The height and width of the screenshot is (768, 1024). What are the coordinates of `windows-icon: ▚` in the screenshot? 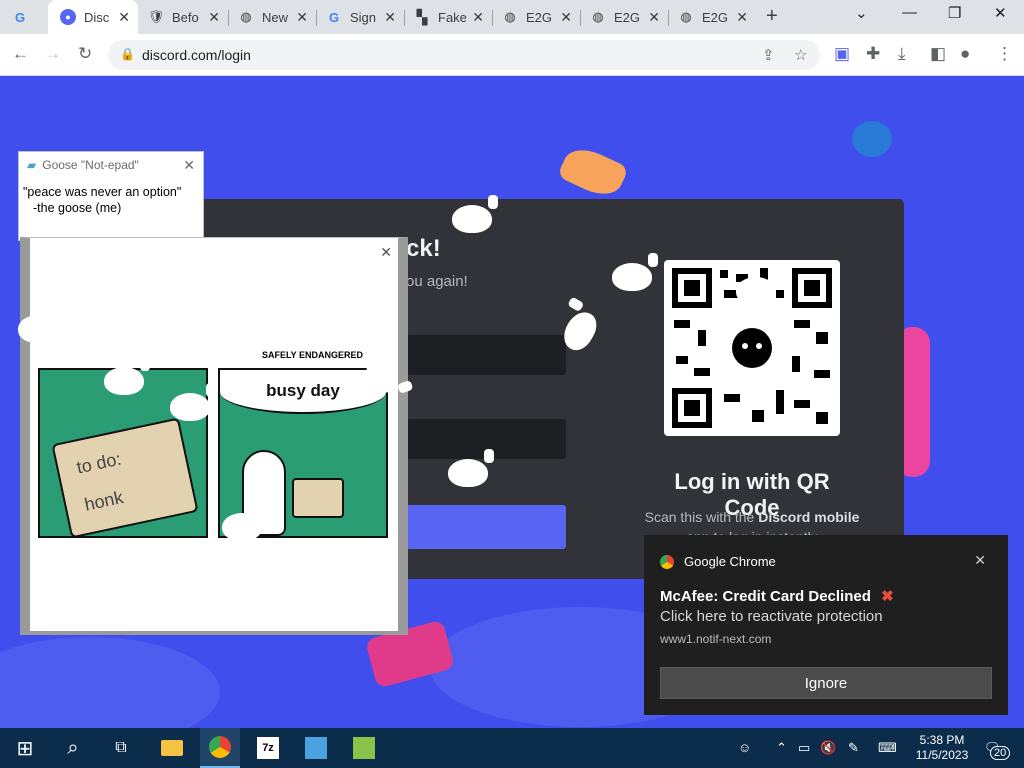 It's located at (422, 16).